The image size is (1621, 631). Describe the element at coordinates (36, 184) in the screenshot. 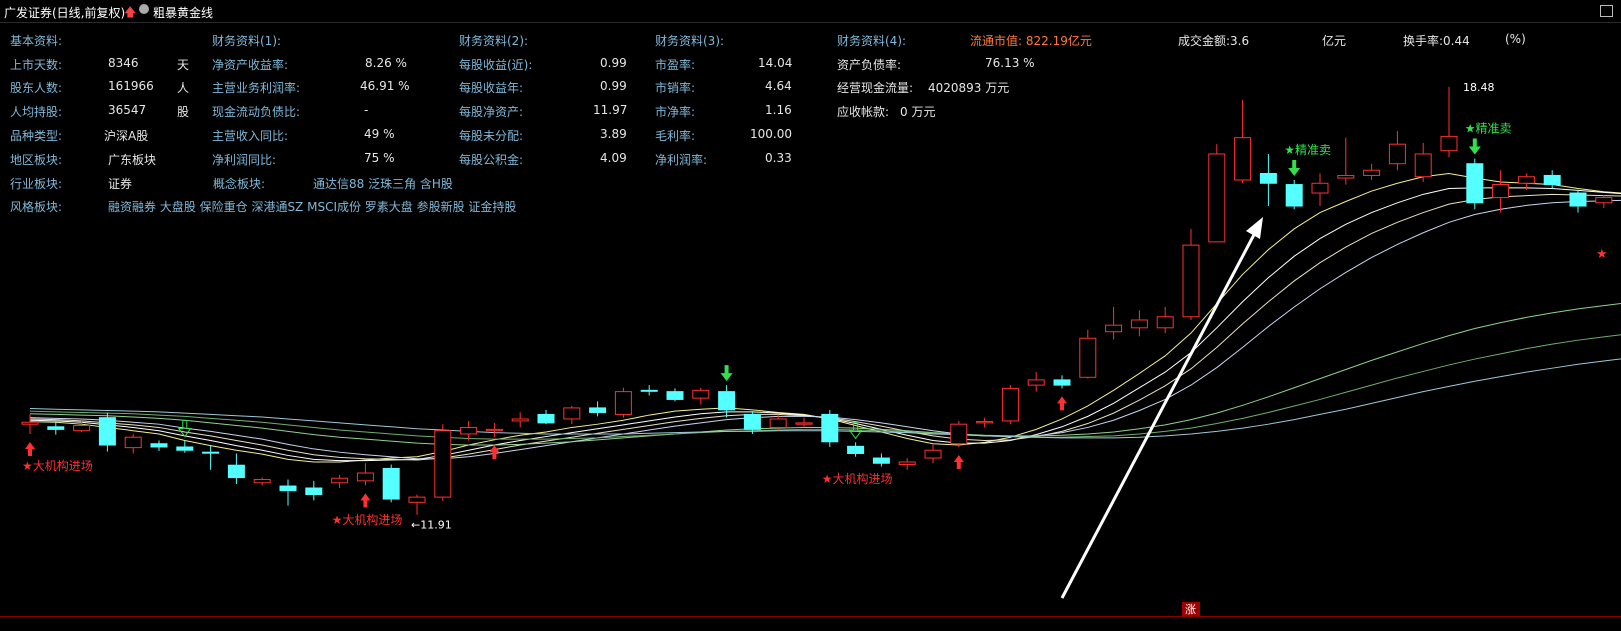

I see `basic-label: 行业板块:` at that location.